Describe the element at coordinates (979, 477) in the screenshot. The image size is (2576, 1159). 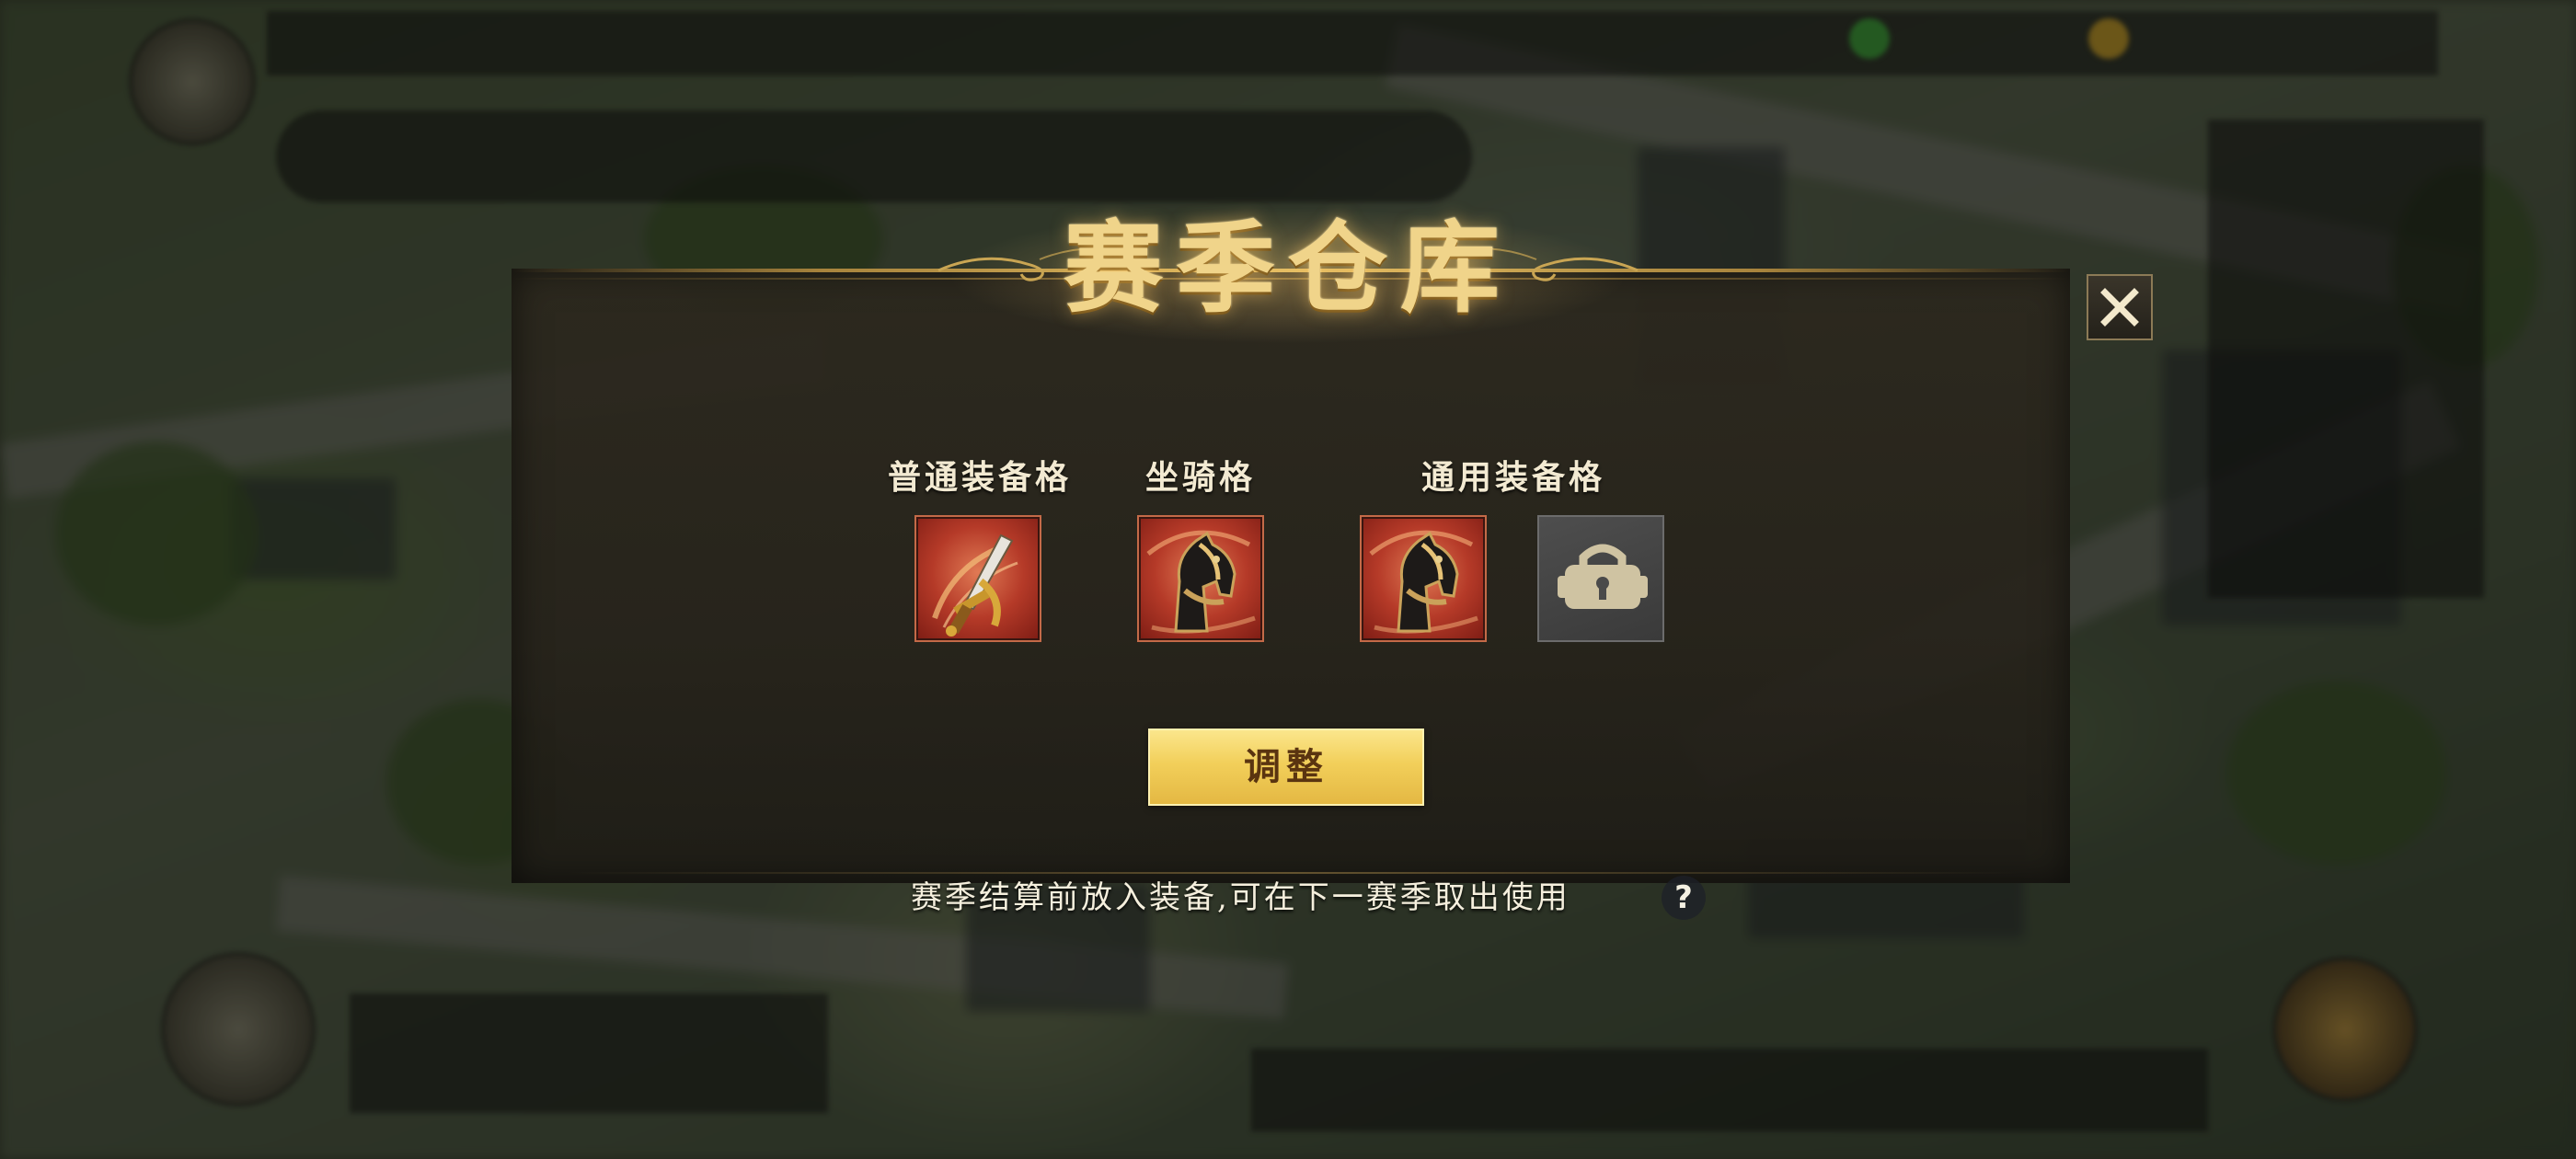
I see `section-label-normal-equipment: 普通装备格` at that location.